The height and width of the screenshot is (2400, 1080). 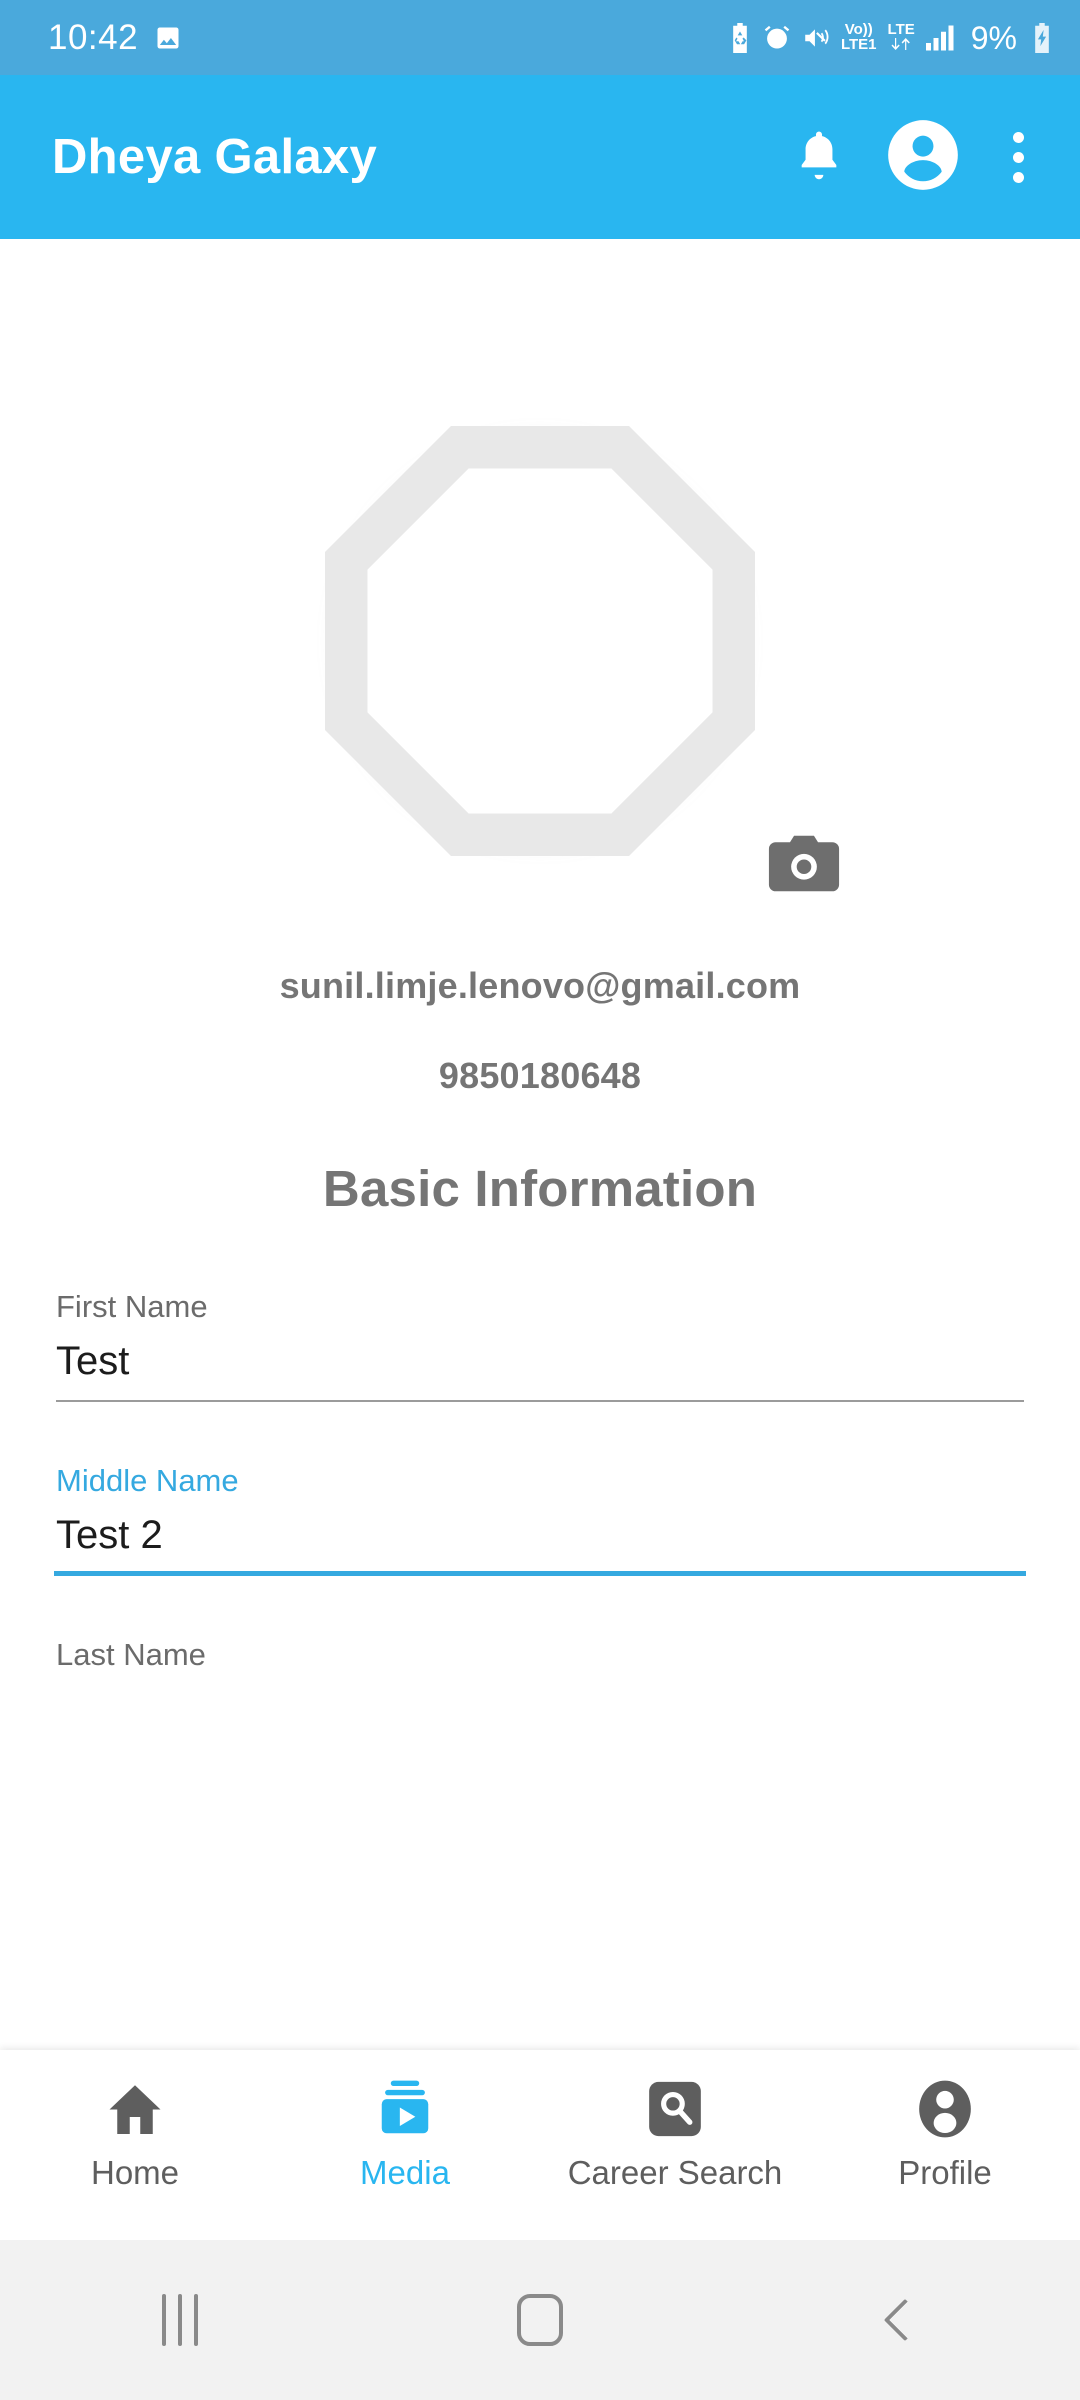 What do you see at coordinates (540, 1361) in the screenshot?
I see `first-name-input: Test` at bounding box center [540, 1361].